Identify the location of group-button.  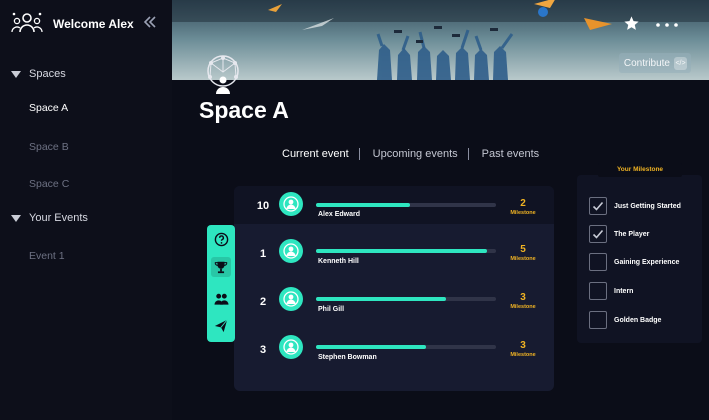
(221, 299).